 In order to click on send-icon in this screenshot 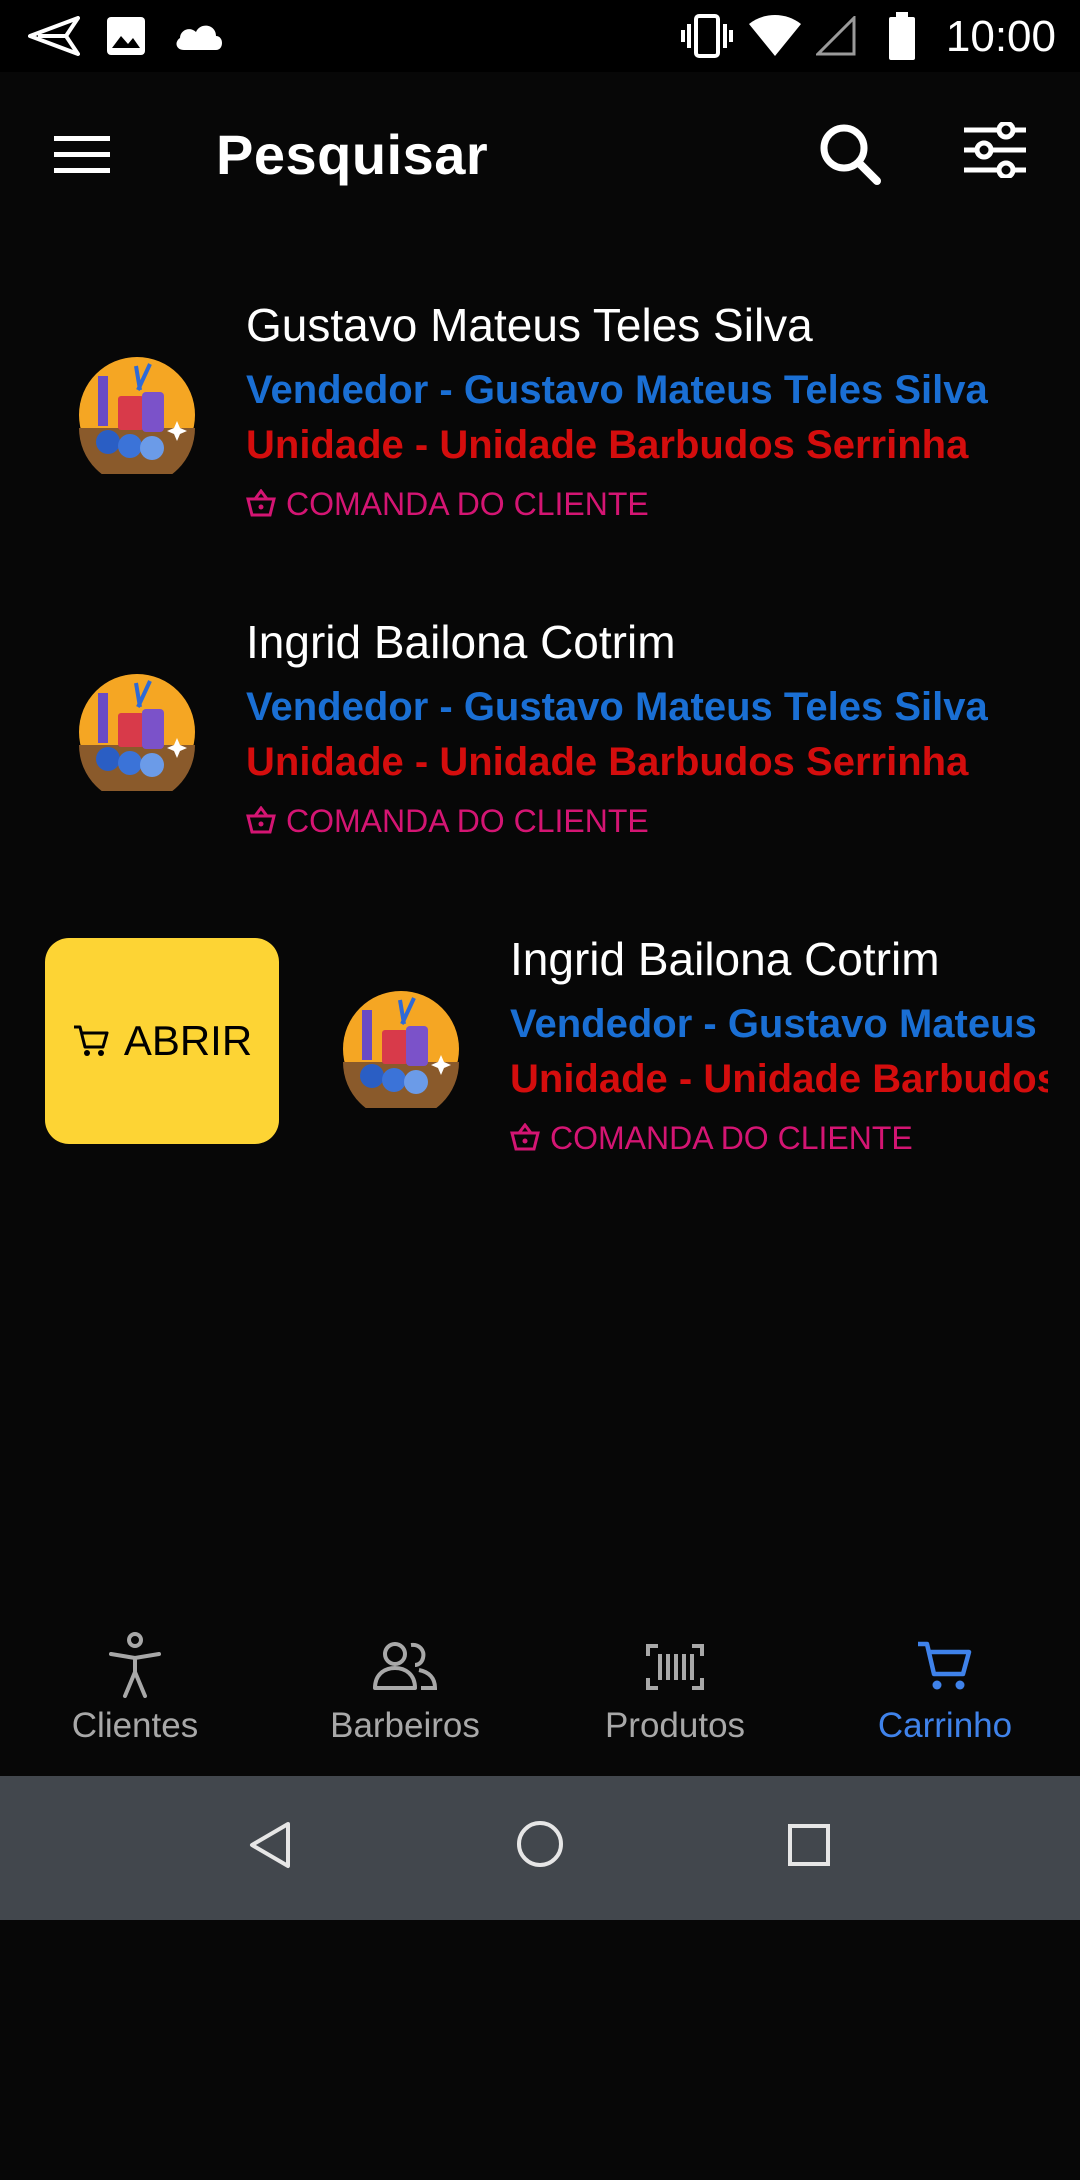, I will do `click(54, 36)`.